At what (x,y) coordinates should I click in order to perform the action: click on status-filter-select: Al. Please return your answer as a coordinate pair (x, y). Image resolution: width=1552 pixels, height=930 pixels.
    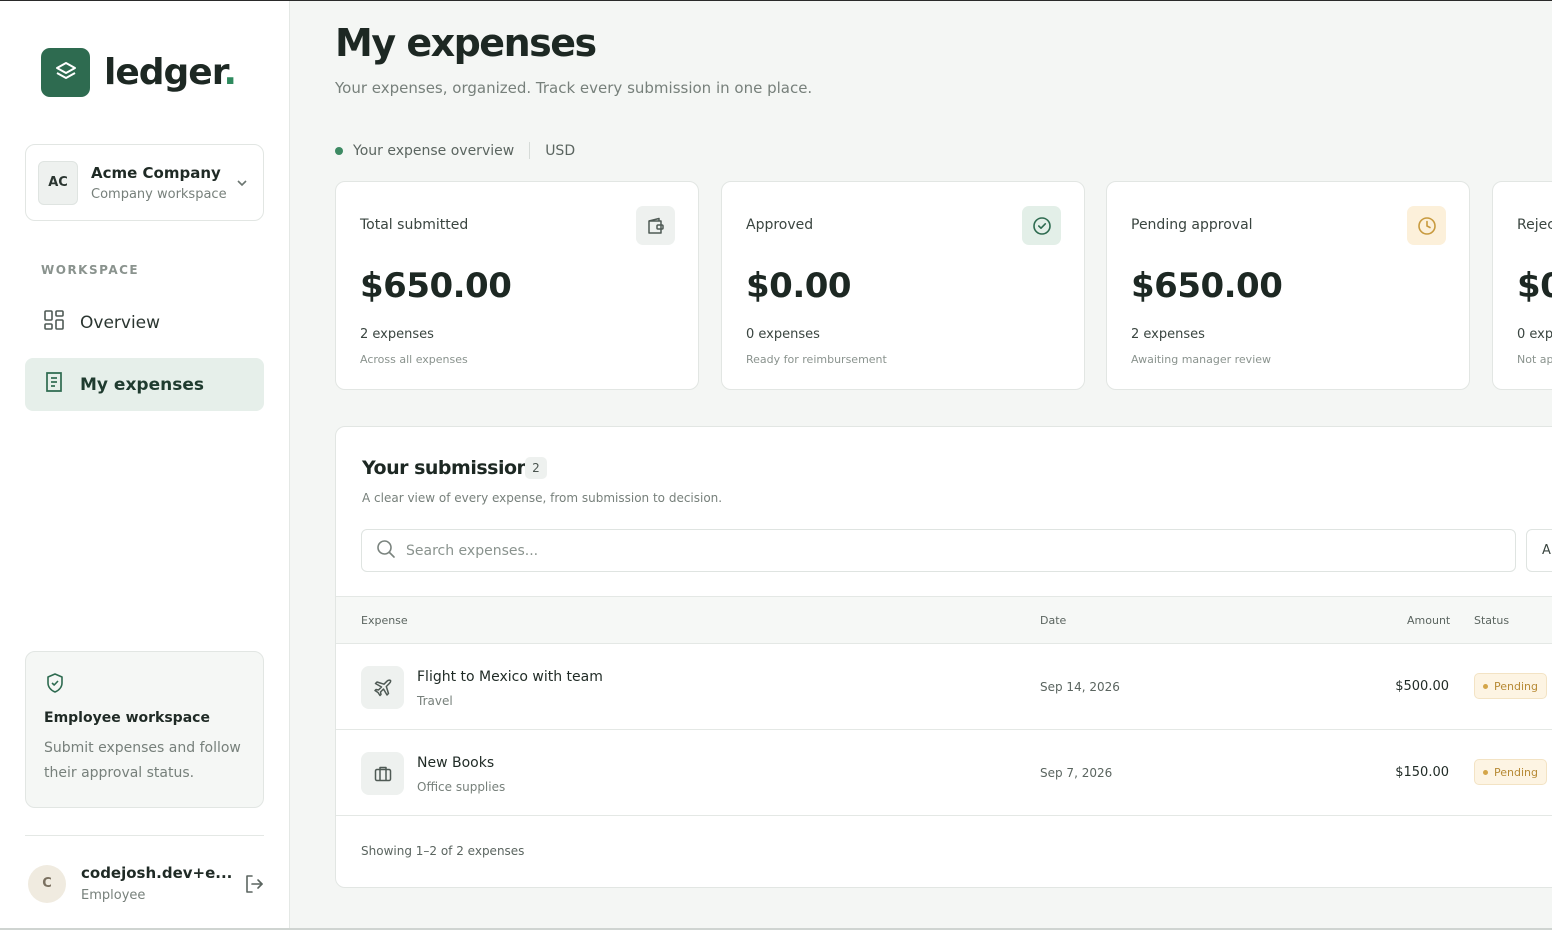
    Looking at the image, I should click on (1539, 550).